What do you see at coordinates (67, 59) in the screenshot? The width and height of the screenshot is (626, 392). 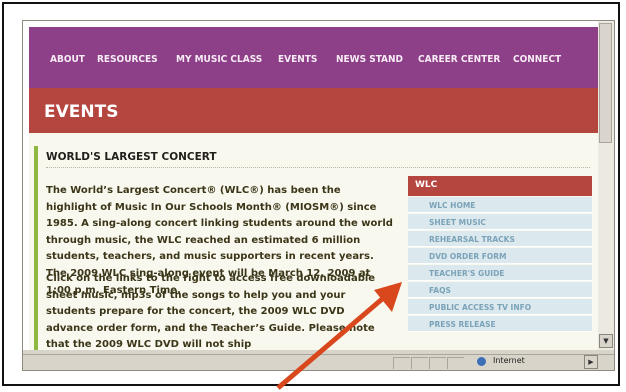 I see `nav-item-about: ABOUT` at bounding box center [67, 59].